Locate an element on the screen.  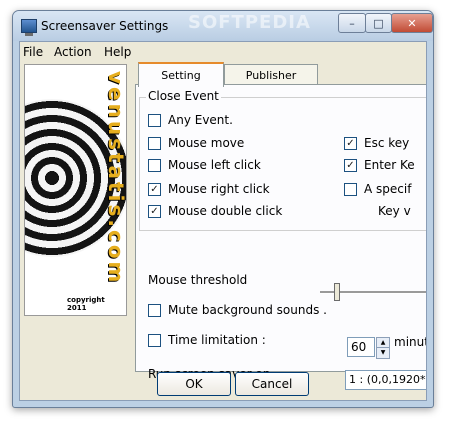
copyright-text: copyright 2011 is located at coordinates (86, 304).